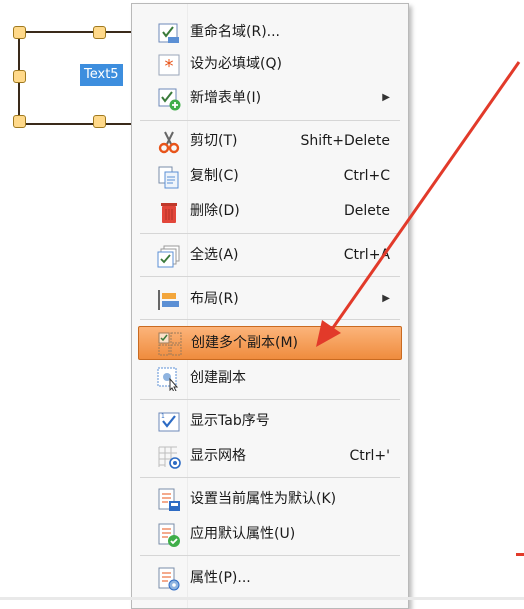 This screenshot has height=609, width=524. What do you see at coordinates (169, 380) in the screenshot?
I see `create-copy-icon` at bounding box center [169, 380].